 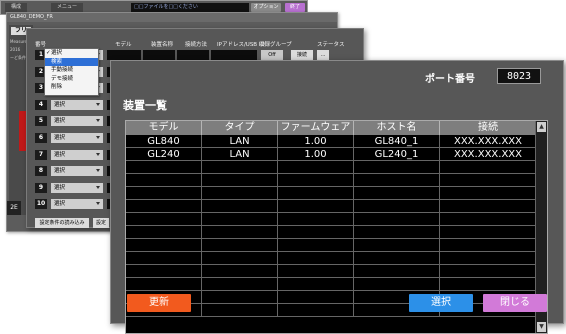 I want to click on settings-button: 設定, so click(x=101, y=223).